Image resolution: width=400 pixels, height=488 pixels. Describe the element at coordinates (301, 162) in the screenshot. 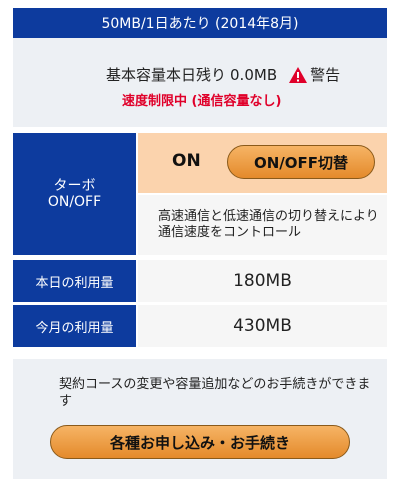

I see `turbo-toggle-button: ON/OFF切替` at that location.